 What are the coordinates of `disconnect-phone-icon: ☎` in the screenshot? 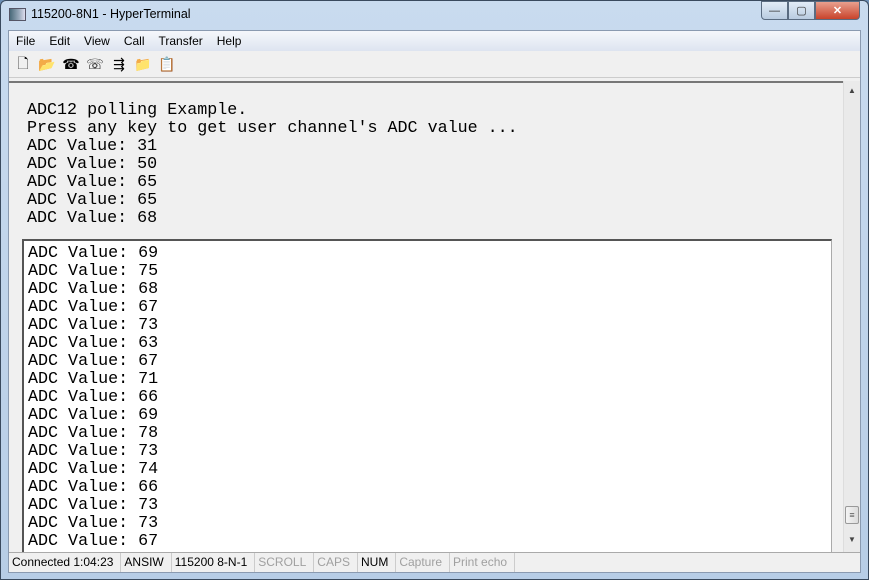 It's located at (71, 64).